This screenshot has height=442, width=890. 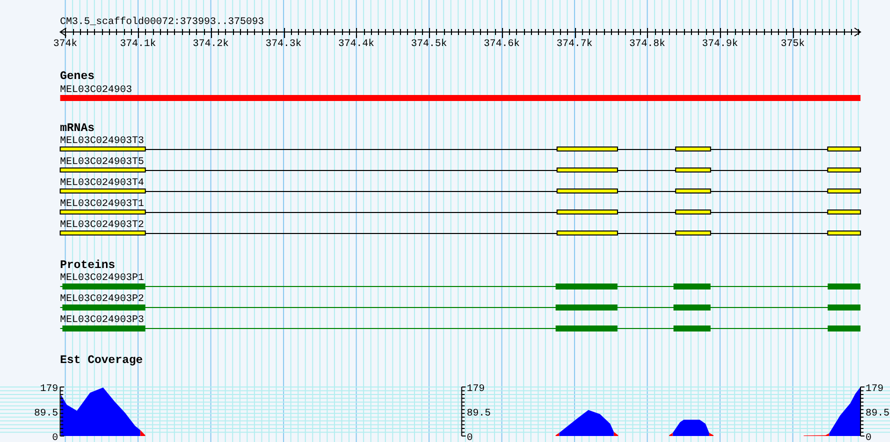 What do you see at coordinates (647, 44) in the screenshot?
I see `tick-label: 374.8k` at bounding box center [647, 44].